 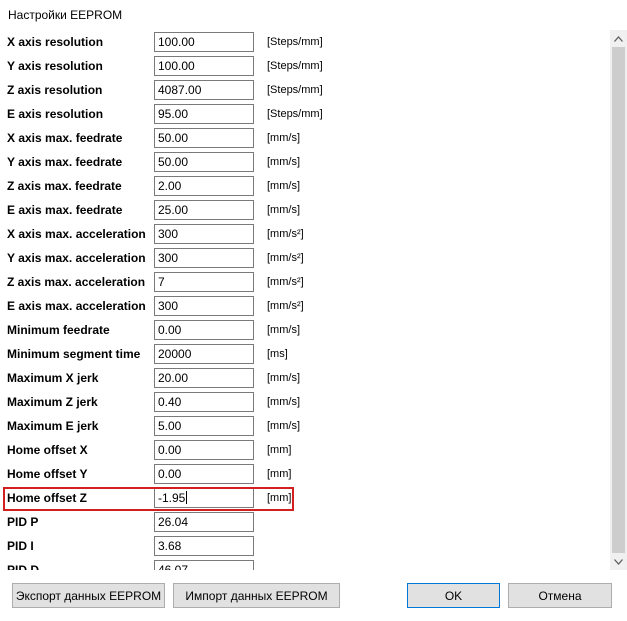 What do you see at coordinates (173, 378) in the screenshot?
I see `setting-value-text: 20.00` at bounding box center [173, 378].